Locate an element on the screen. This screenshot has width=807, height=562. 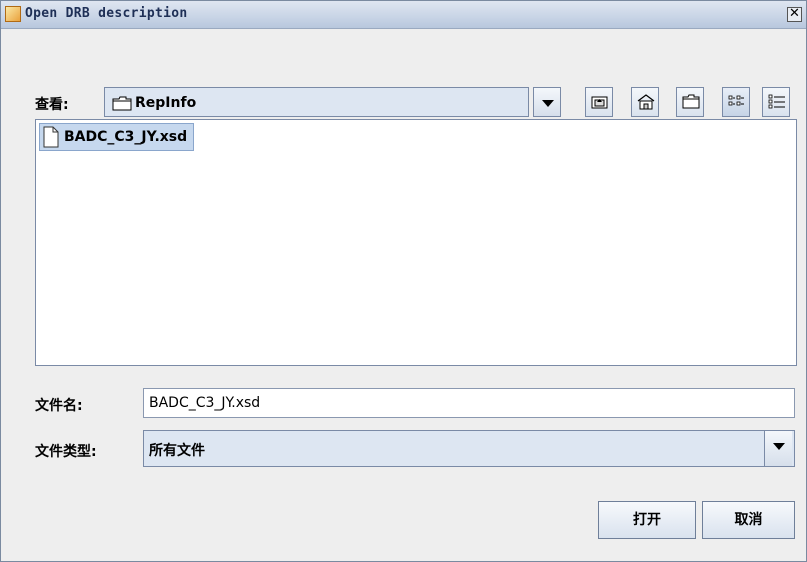
new-folder-icon is located at coordinates (691, 101).